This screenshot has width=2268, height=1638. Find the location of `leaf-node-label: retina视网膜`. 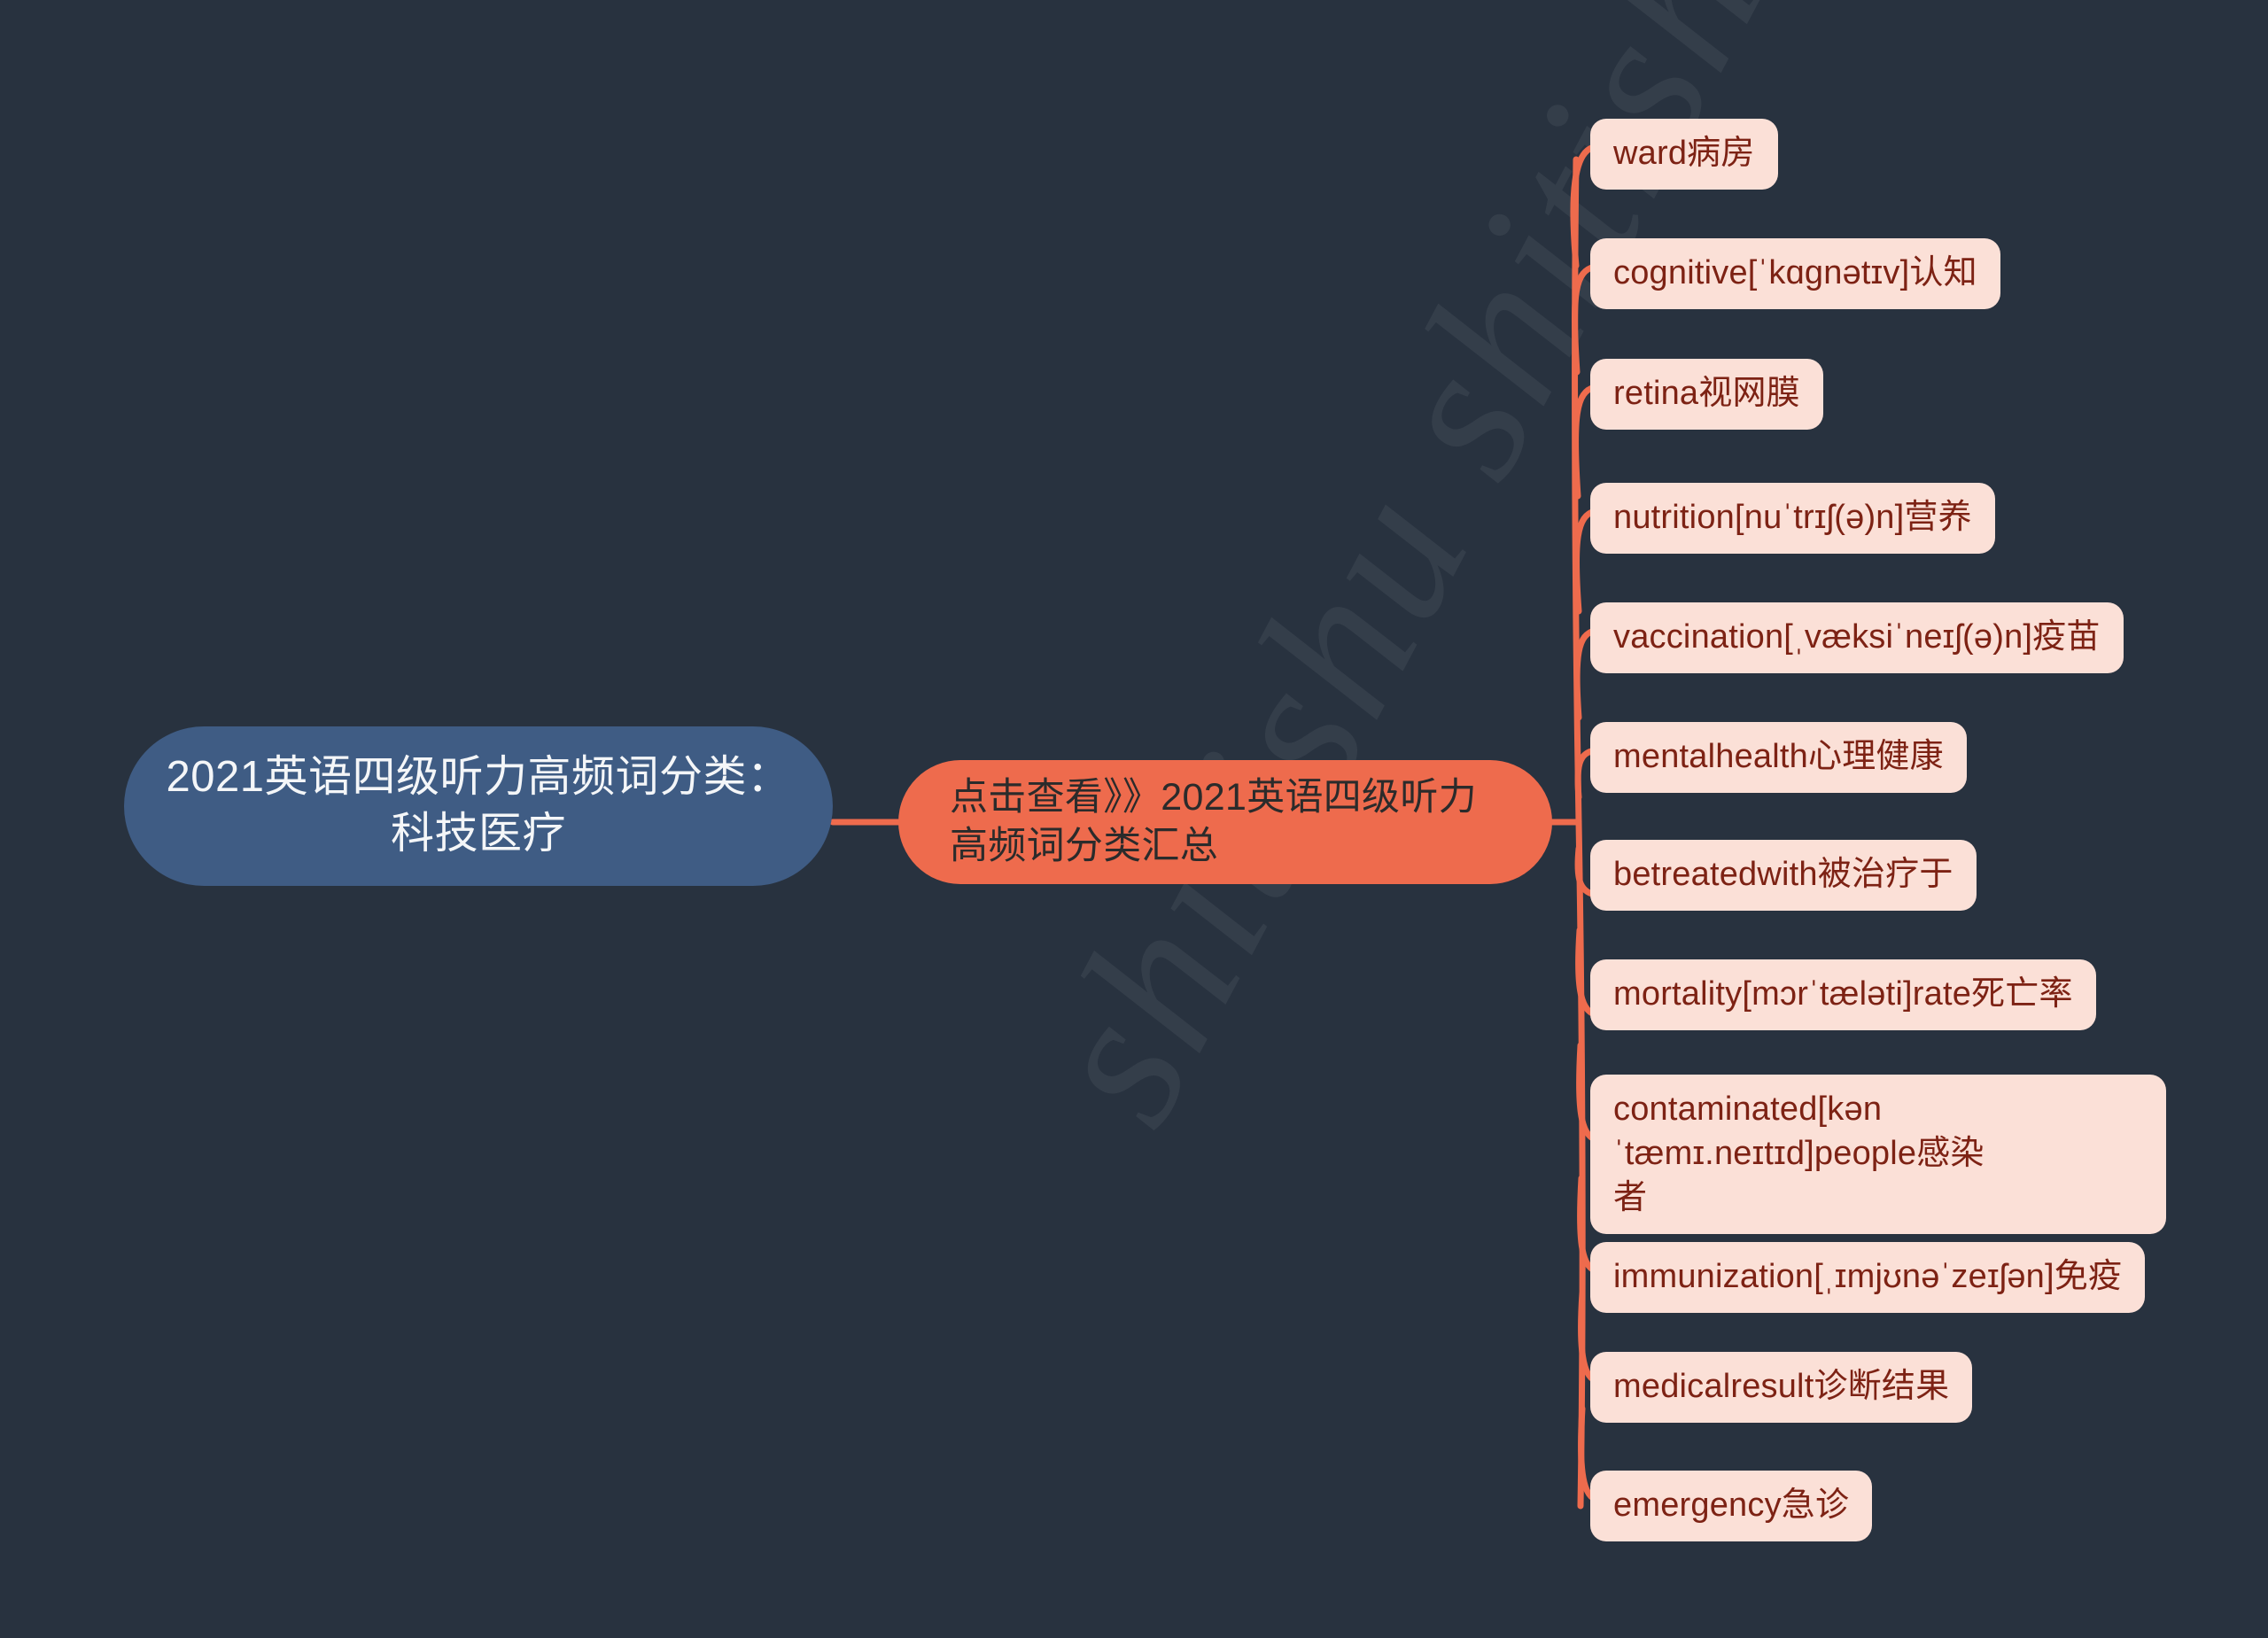

leaf-node-label: retina视网膜 is located at coordinates (1706, 393).